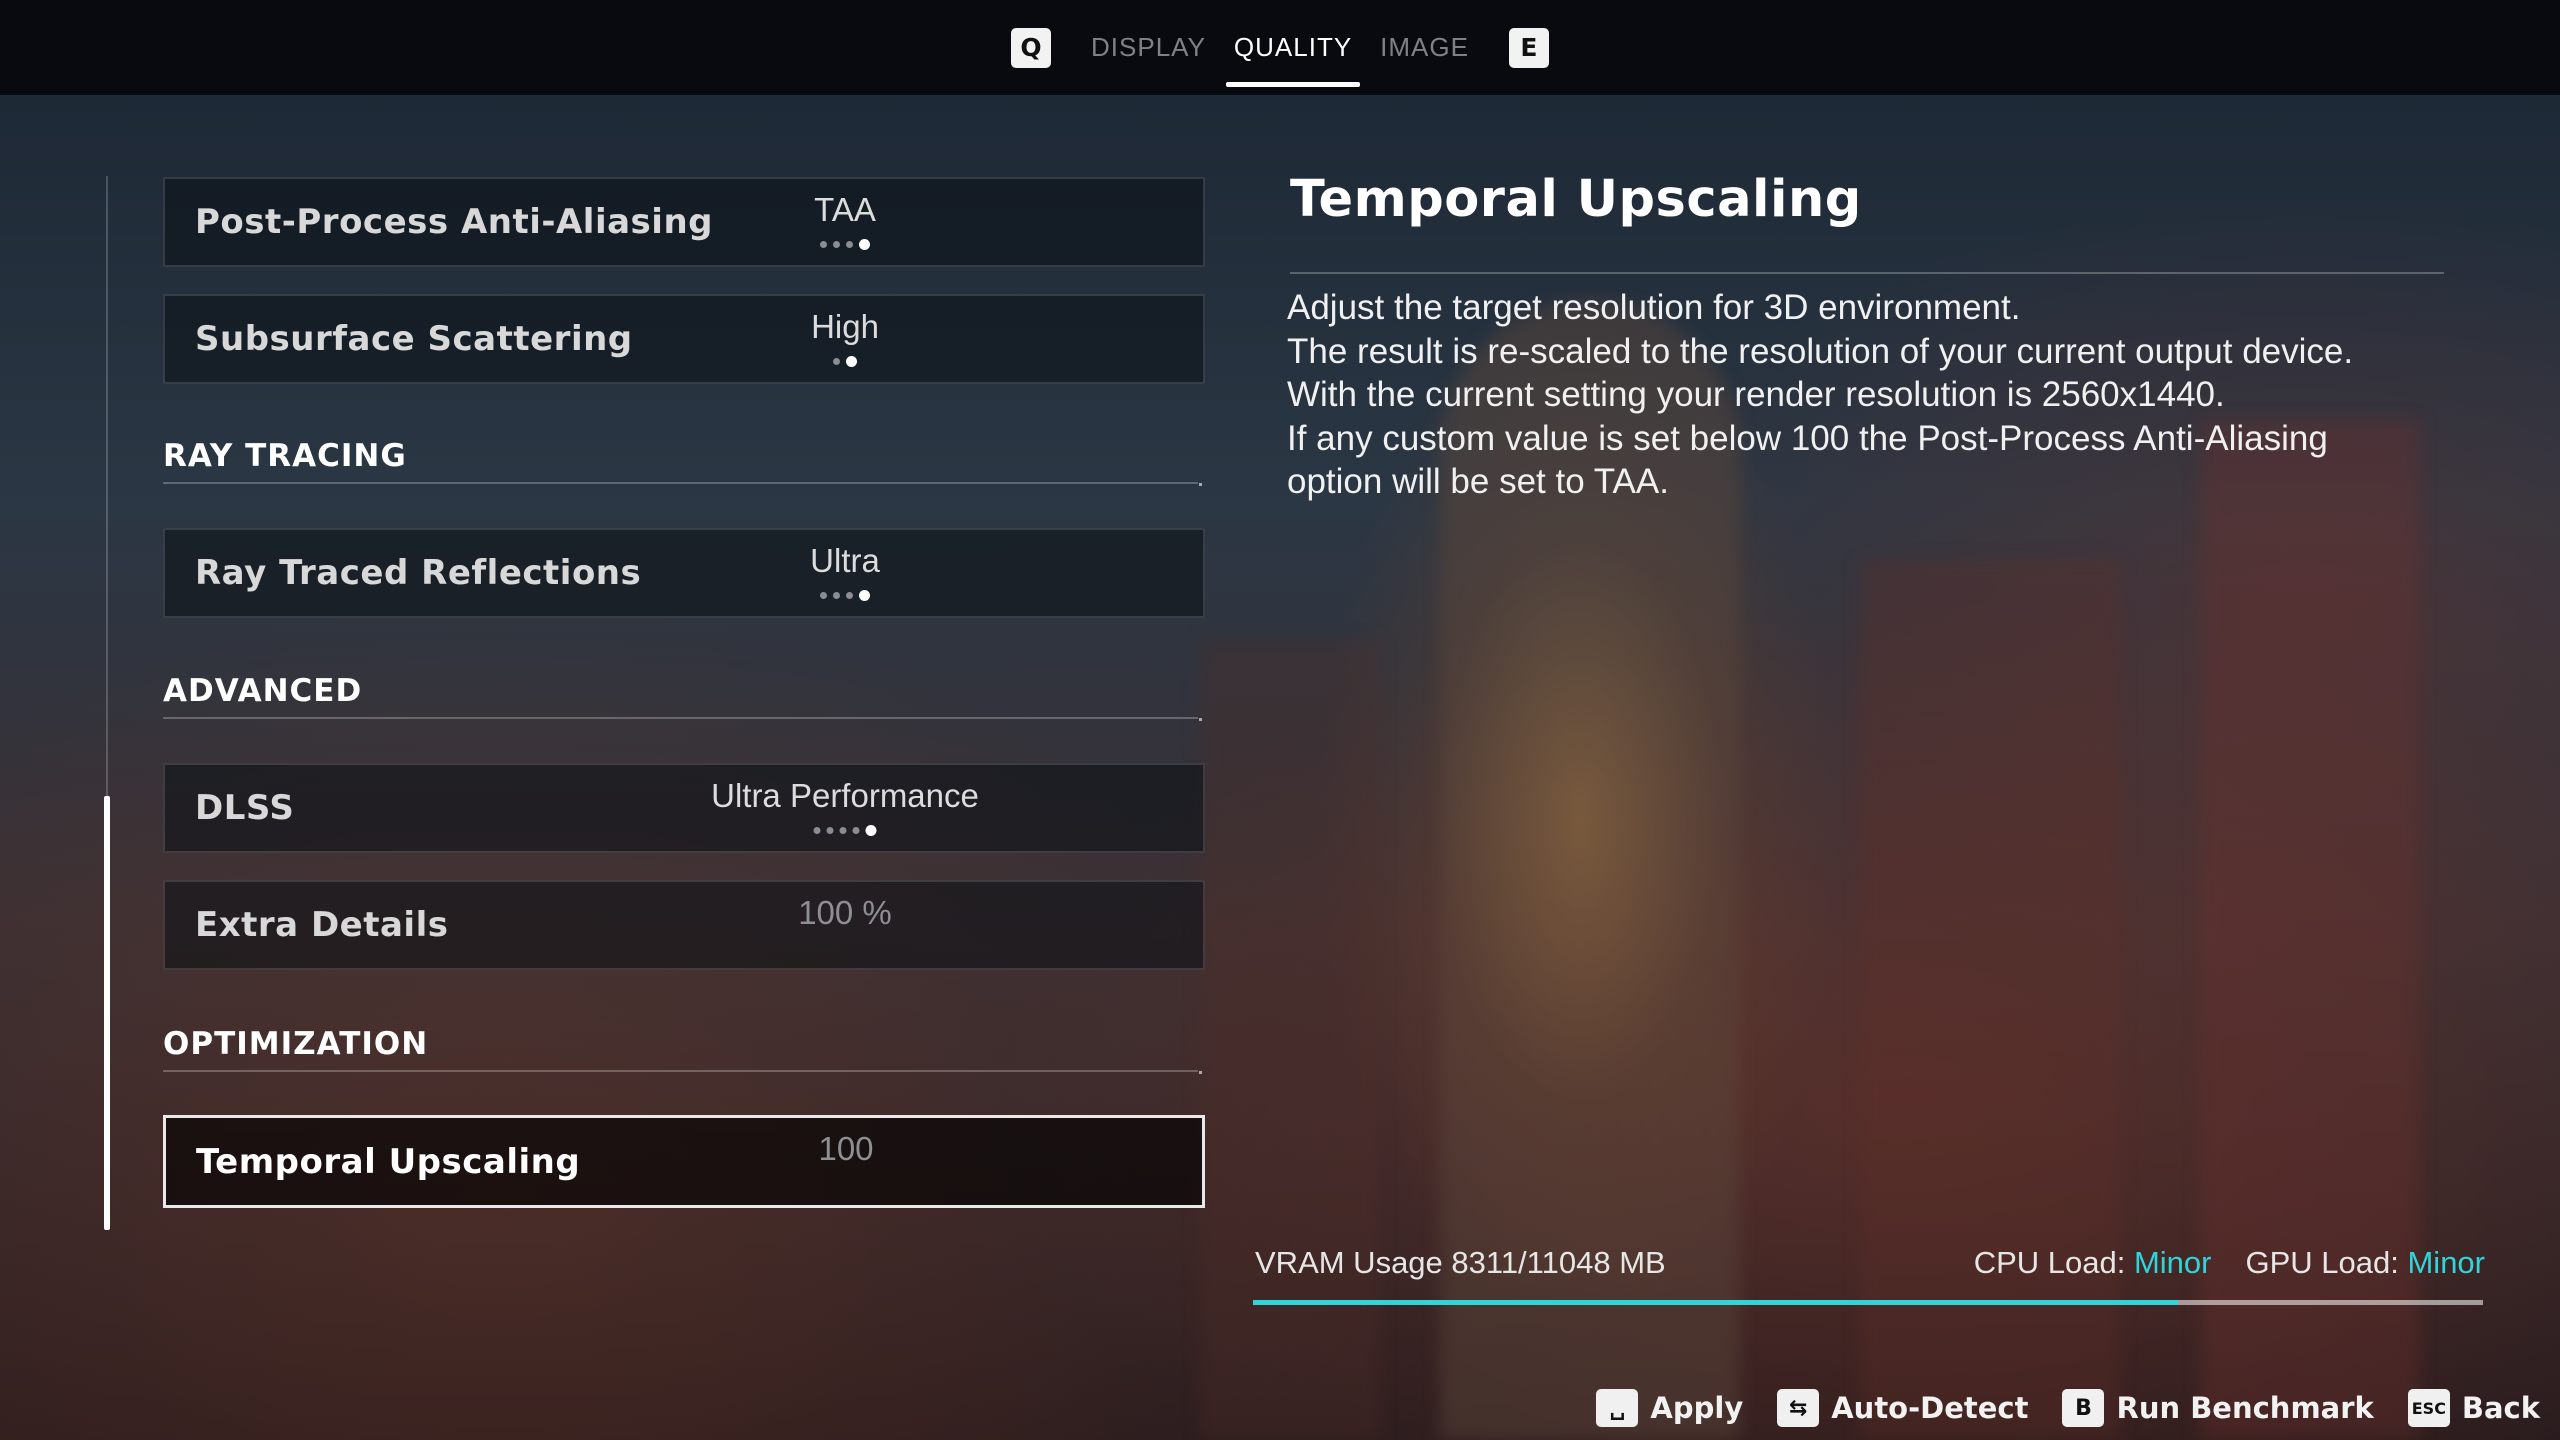 Image resolution: width=2560 pixels, height=1440 pixels. Describe the element at coordinates (322, 925) in the screenshot. I see `setting-label: Extra Details` at that location.